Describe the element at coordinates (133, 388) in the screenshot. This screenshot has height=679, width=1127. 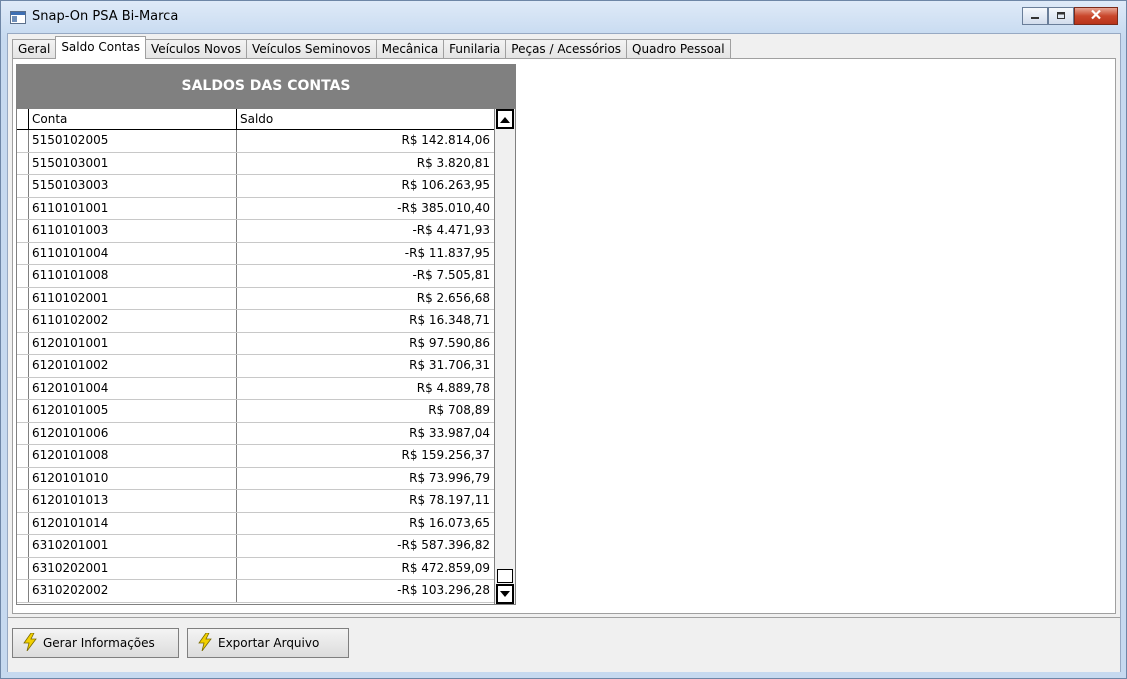
I see `cell-conta: 6120101004` at that location.